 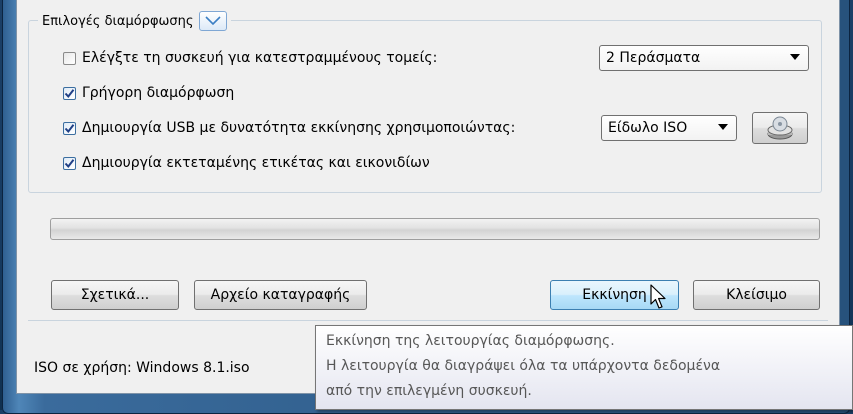 I want to click on bootable-usb-checkbox, so click(x=69, y=128).